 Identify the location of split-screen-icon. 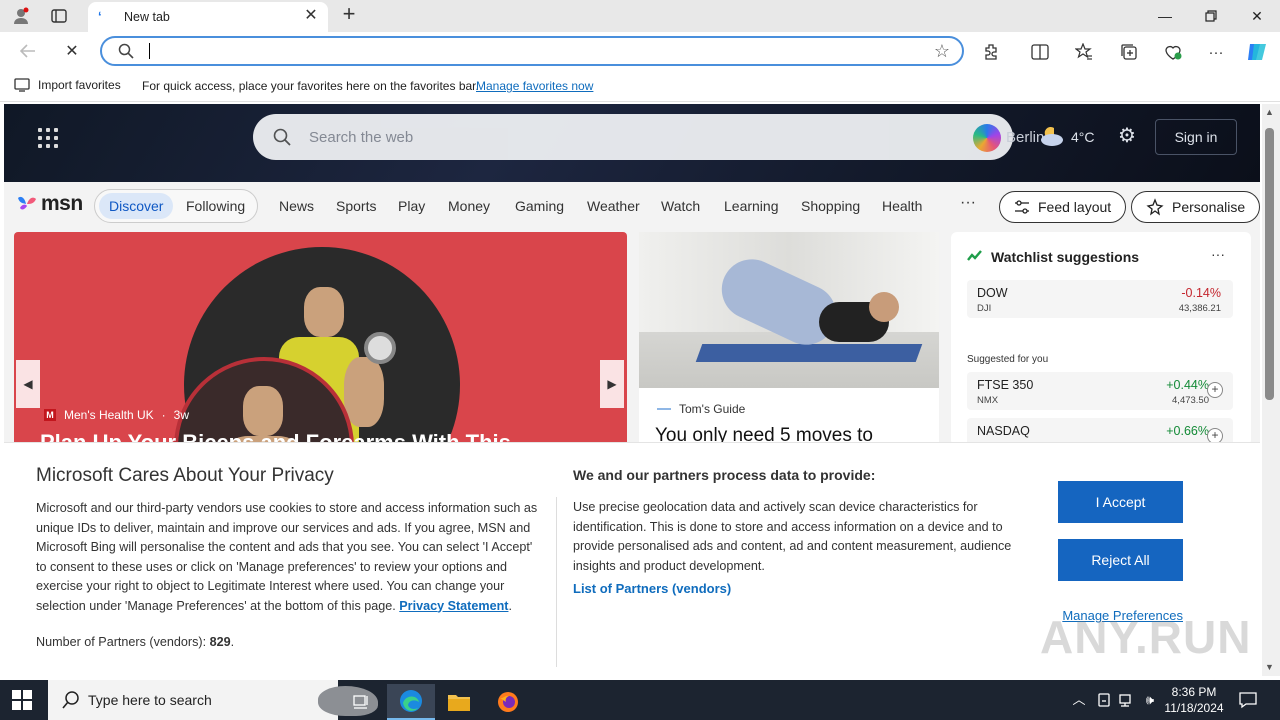
(1040, 52).